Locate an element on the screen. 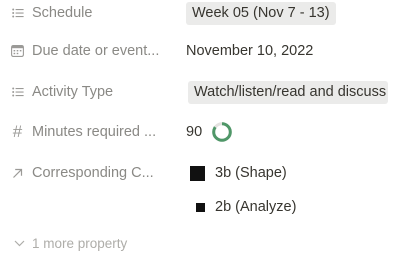 This screenshot has width=400, height=257. property-name-activity-type: Activity Type is located at coordinates (62, 92).